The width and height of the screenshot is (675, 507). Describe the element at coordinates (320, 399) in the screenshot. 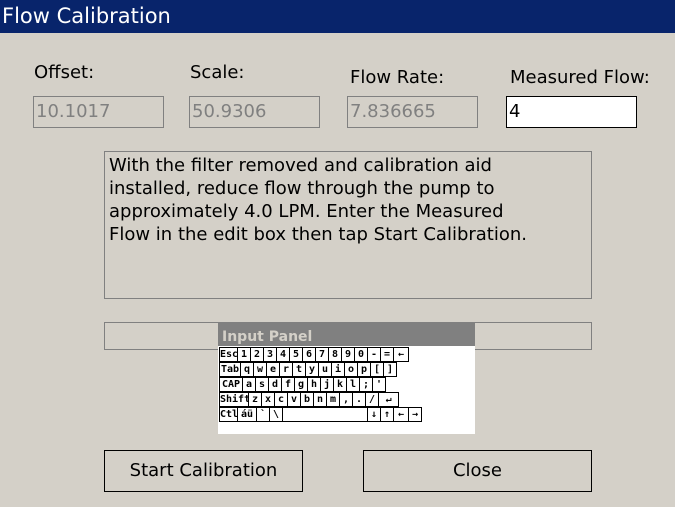

I see `key-n: n` at that location.